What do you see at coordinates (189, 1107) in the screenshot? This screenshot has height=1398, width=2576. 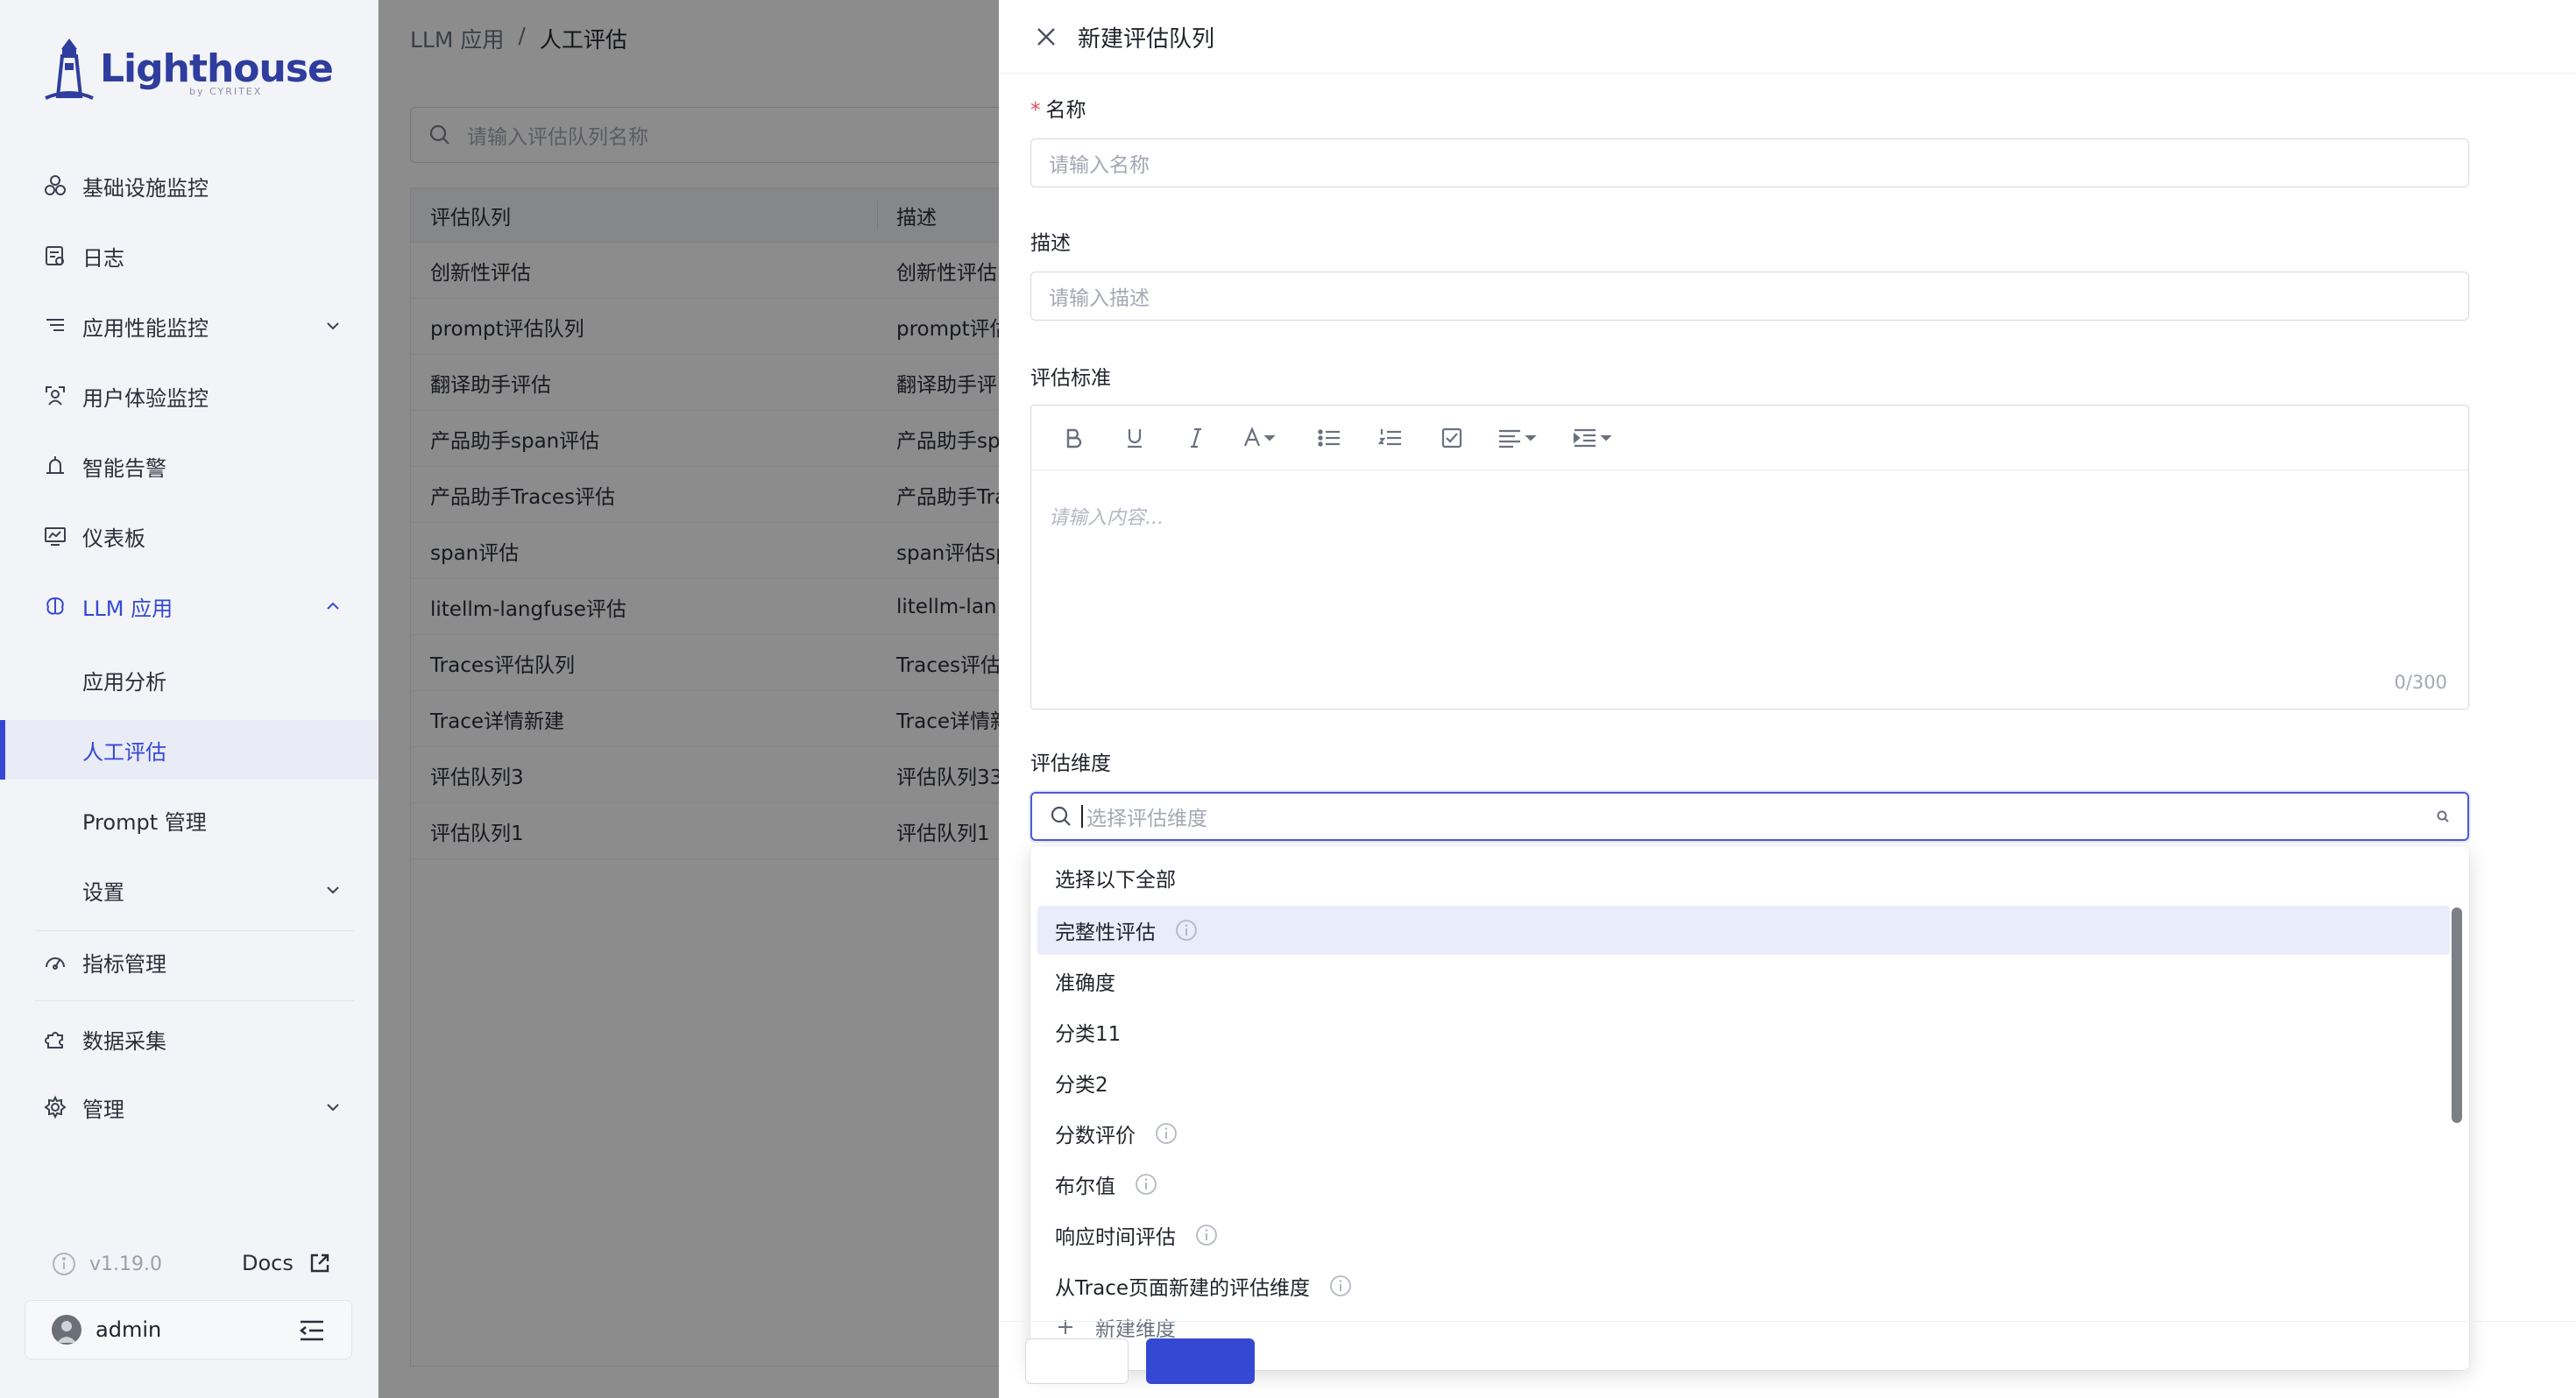 I see `nav-admin: 管理` at bounding box center [189, 1107].